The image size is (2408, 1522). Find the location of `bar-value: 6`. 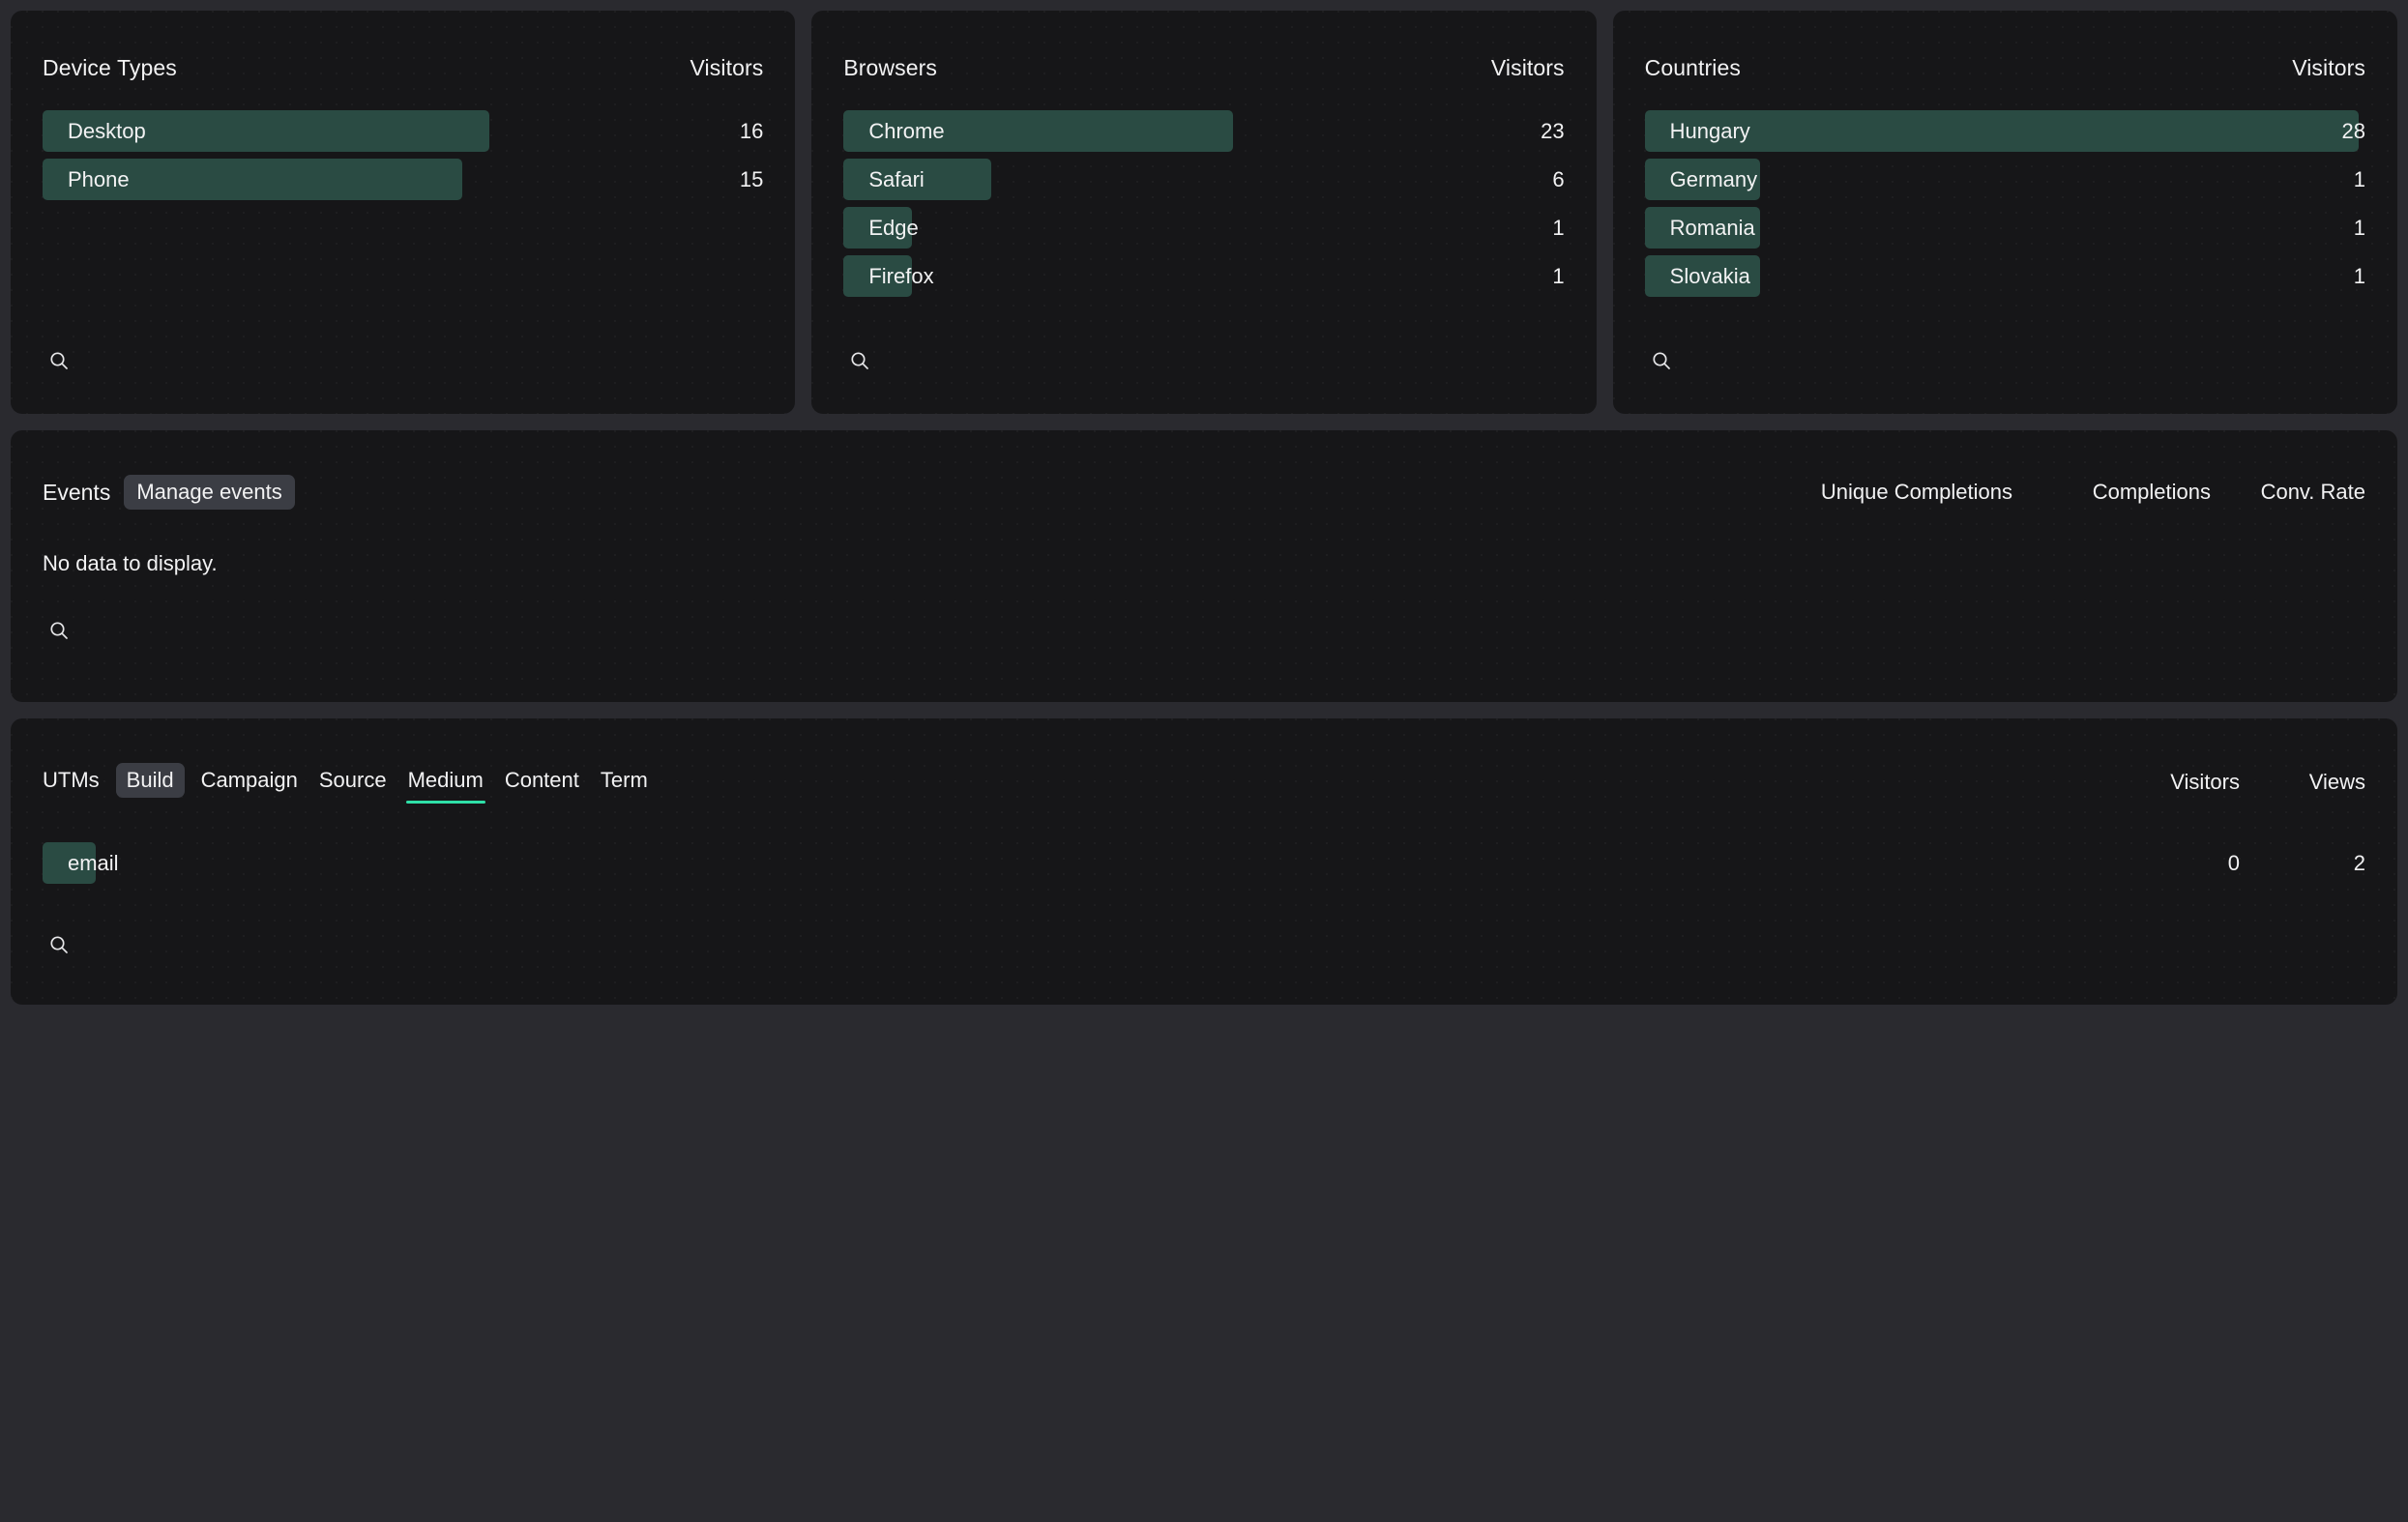

bar-value: 6 is located at coordinates (1558, 179).